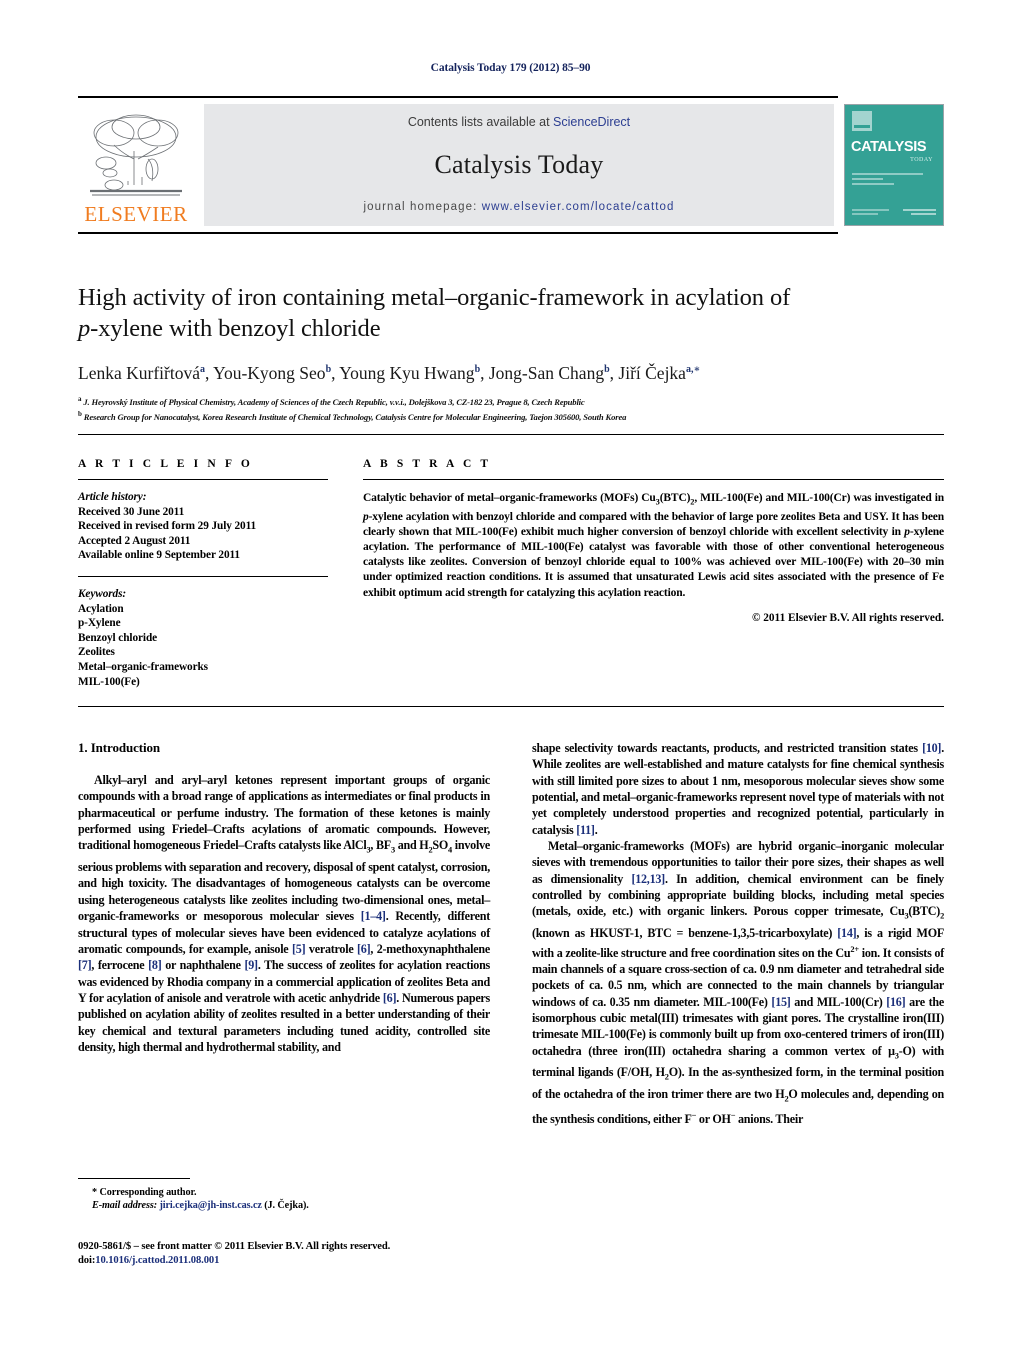 The image size is (1021, 1351). What do you see at coordinates (422, 207) in the screenshot?
I see `homepage-prefix: journal homepage:` at bounding box center [422, 207].